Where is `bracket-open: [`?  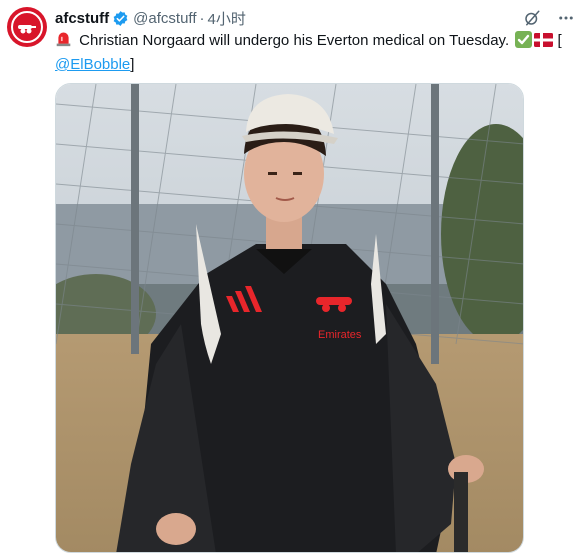
bracket-open: [ is located at coordinates (557, 40).